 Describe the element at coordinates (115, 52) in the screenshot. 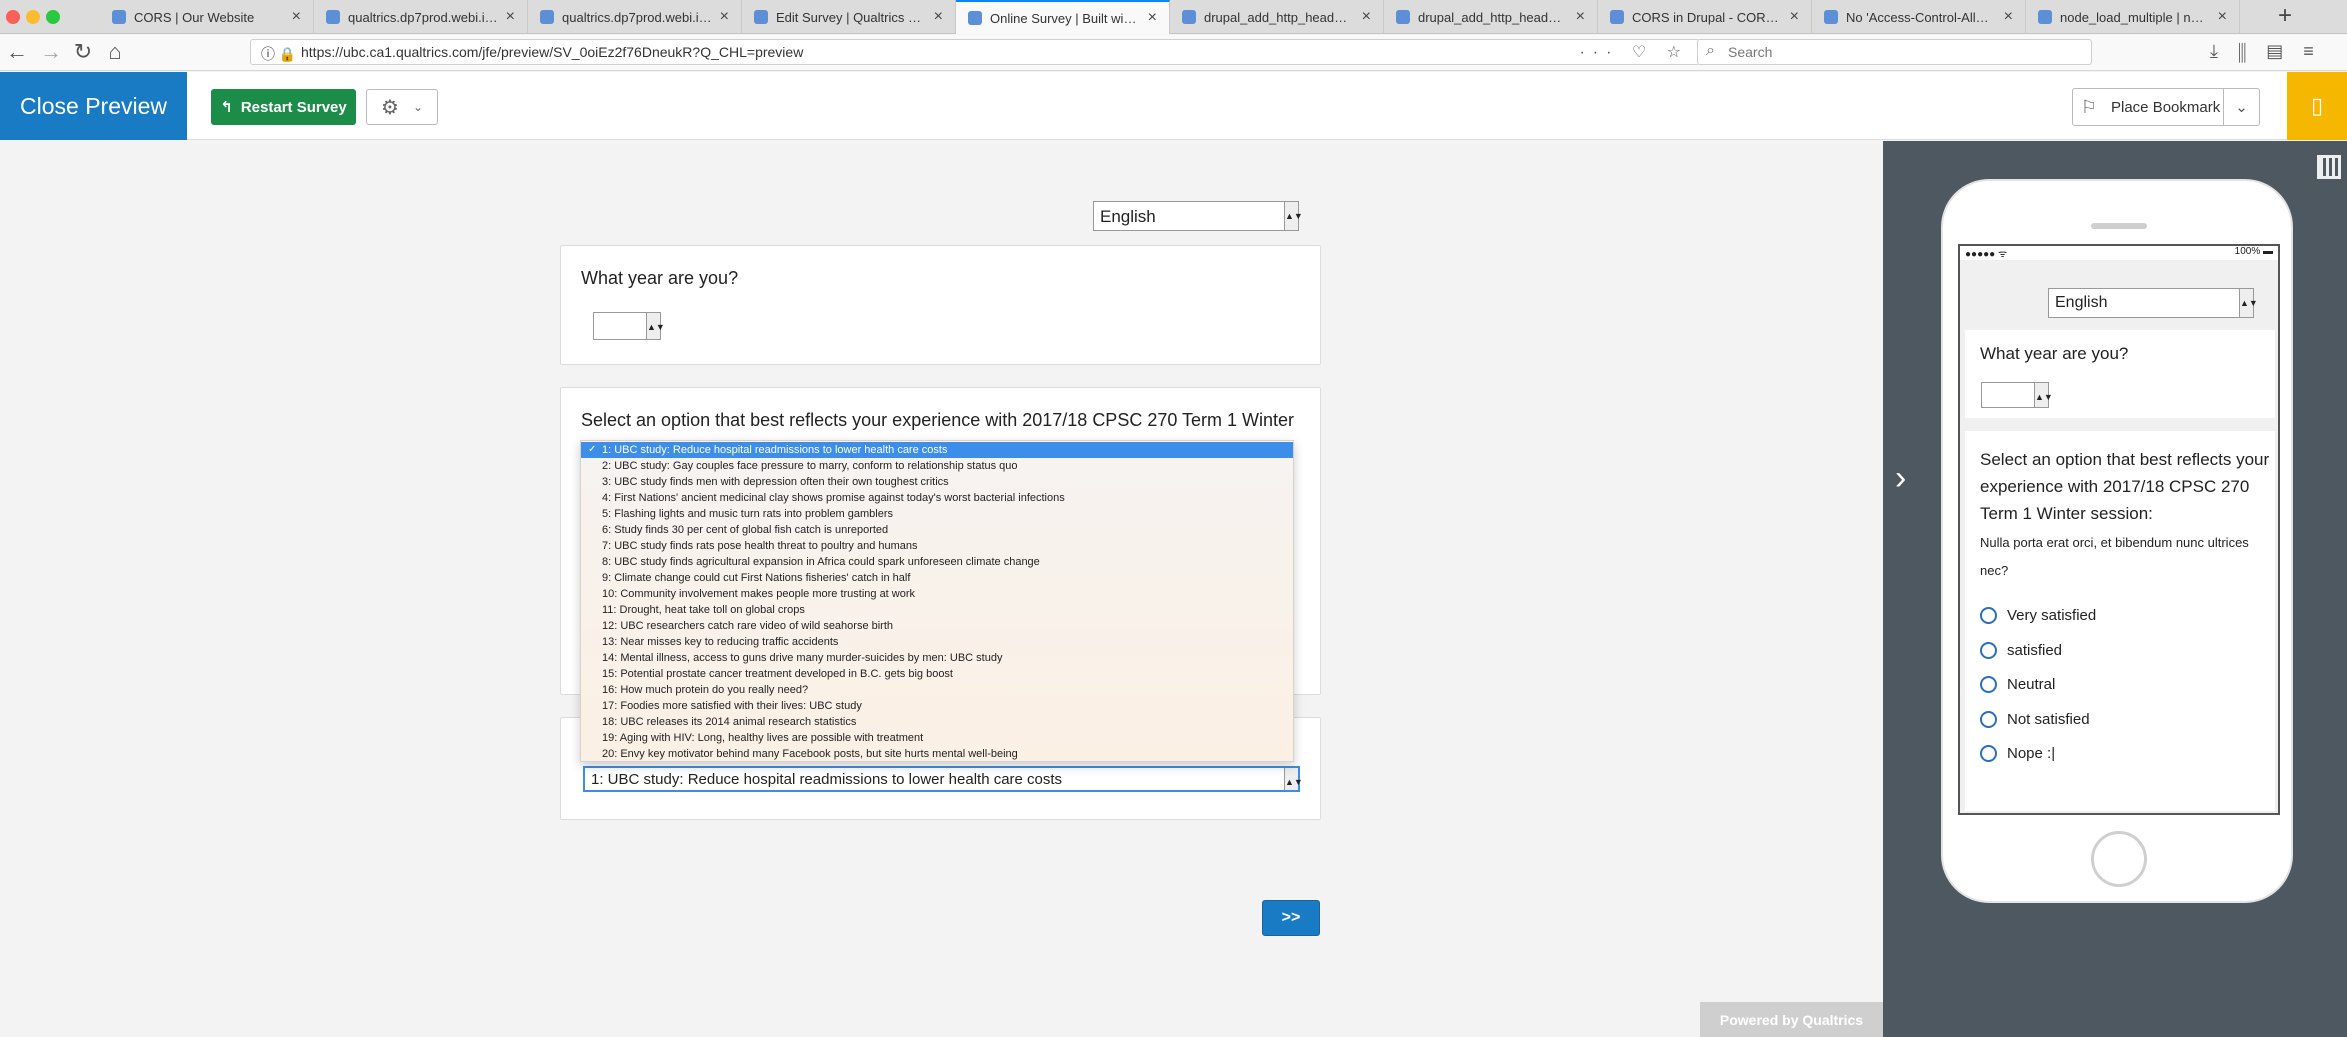

I see `home-button: ⌂` at that location.